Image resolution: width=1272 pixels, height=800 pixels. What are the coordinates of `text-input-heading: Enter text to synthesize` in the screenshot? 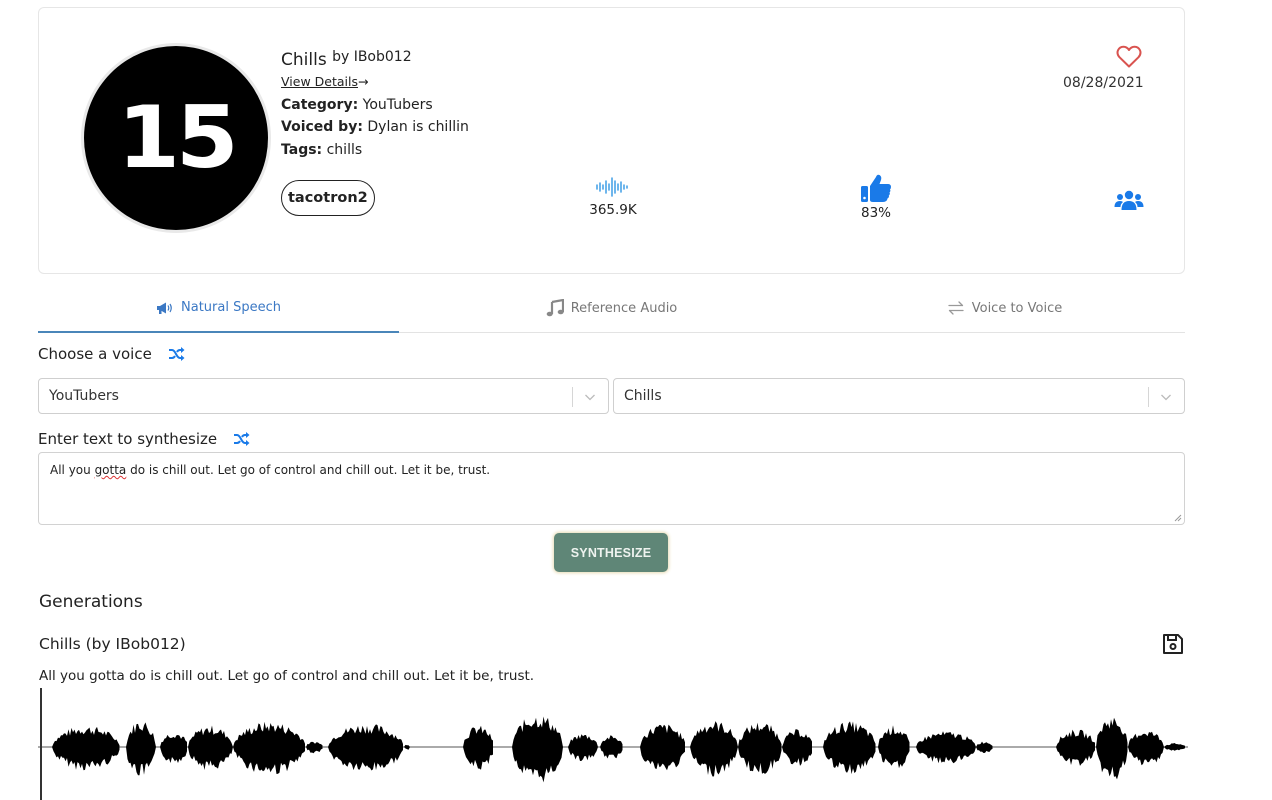 It's located at (144, 439).